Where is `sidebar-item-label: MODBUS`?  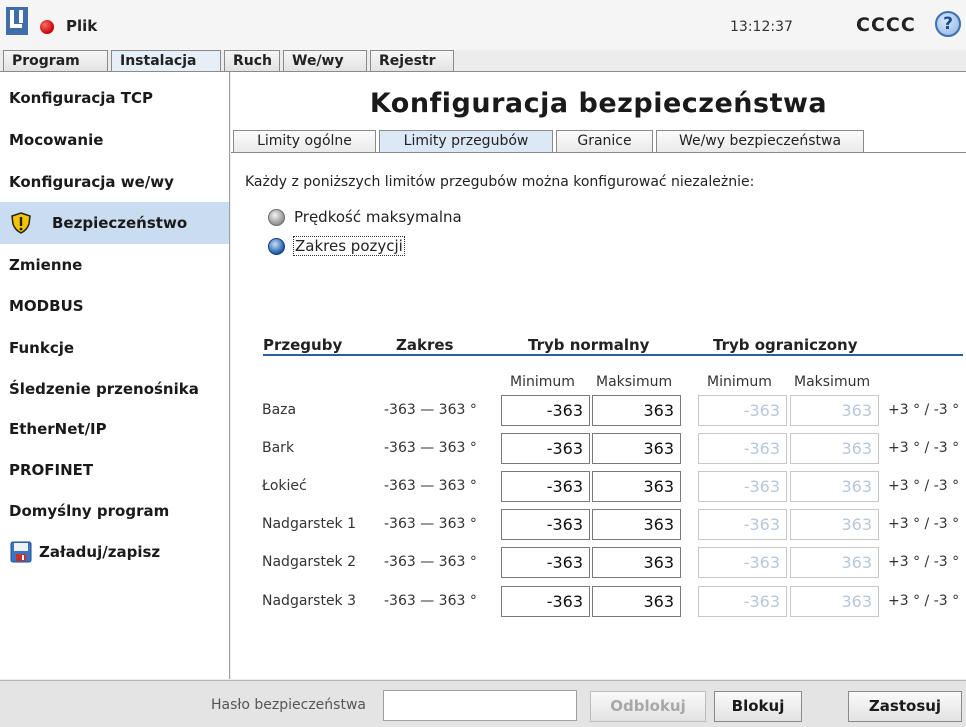 sidebar-item-label: MODBUS is located at coordinates (46, 306).